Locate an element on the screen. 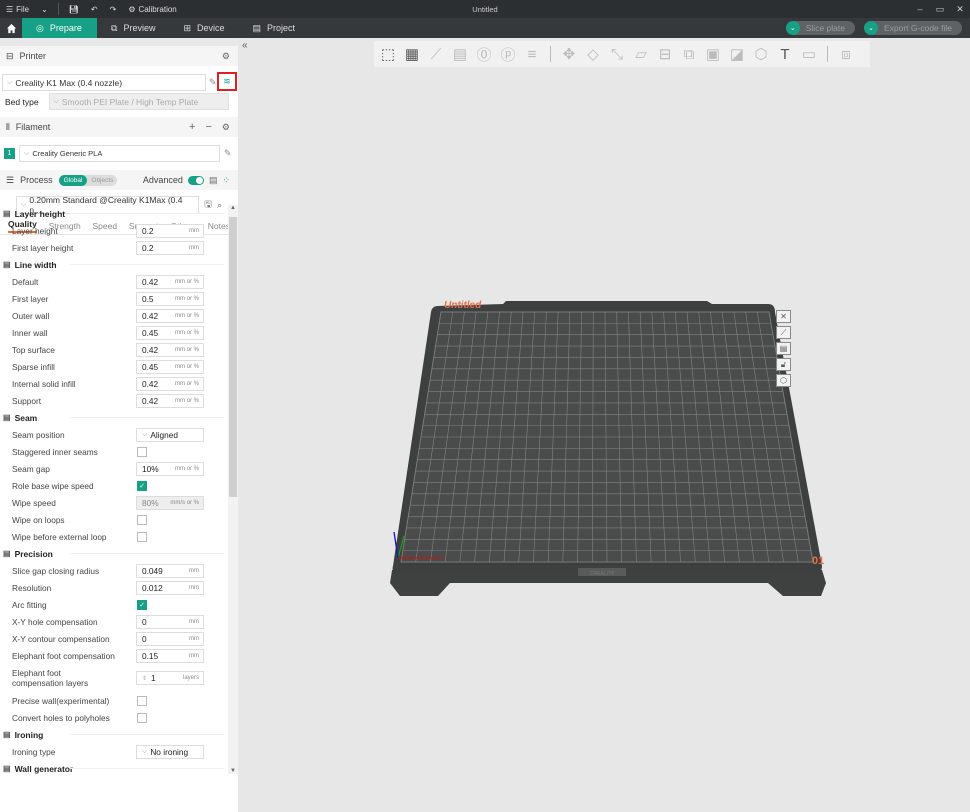 The image size is (970, 812). param-label: Ironing type is located at coordinates (34, 751).